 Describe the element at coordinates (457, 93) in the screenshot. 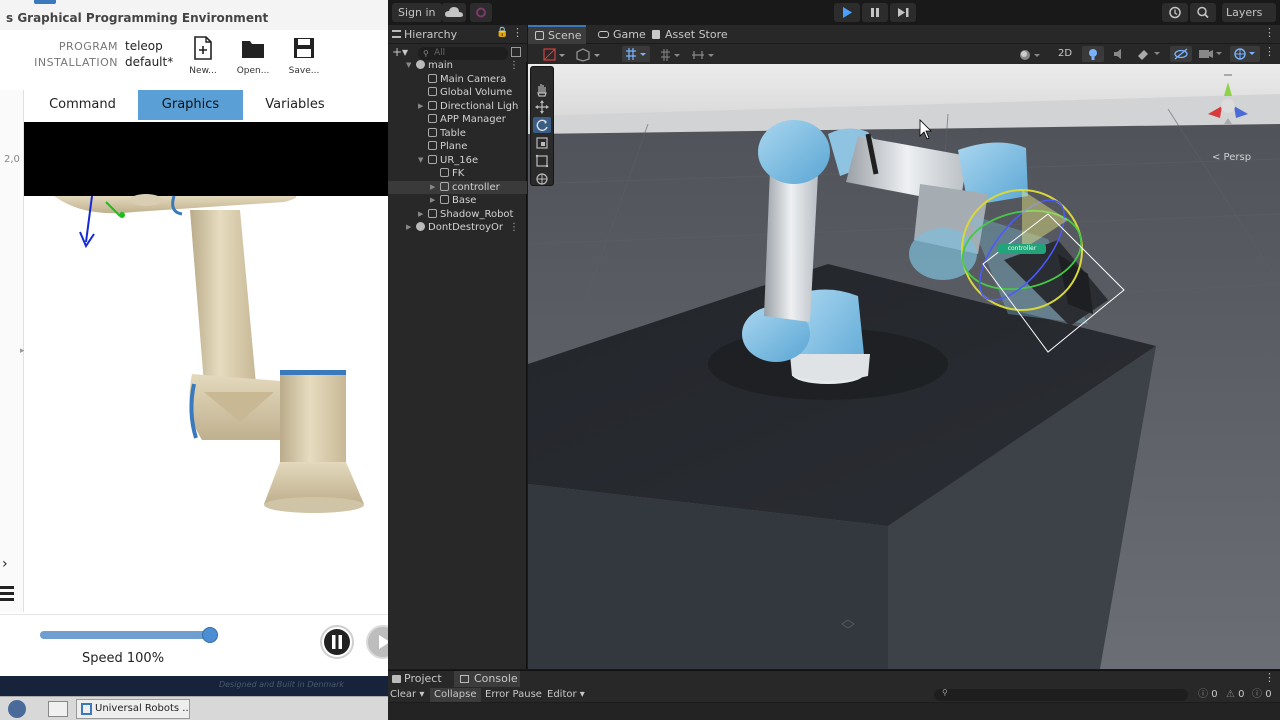

I see `hierarchy-item: Global Volume` at that location.